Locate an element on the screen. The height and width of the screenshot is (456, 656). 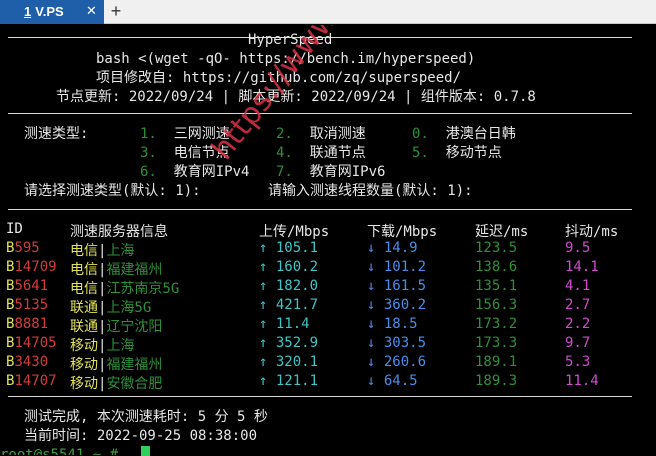
session-tab: 1 V.PS ✕ is located at coordinates (52, 12).